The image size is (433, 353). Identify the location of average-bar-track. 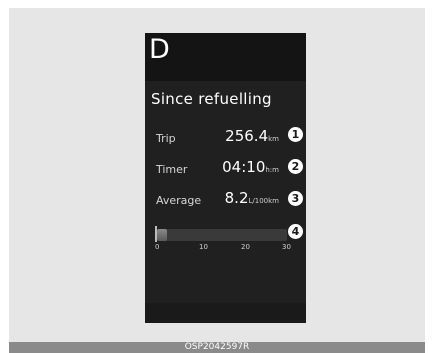
(222, 235).